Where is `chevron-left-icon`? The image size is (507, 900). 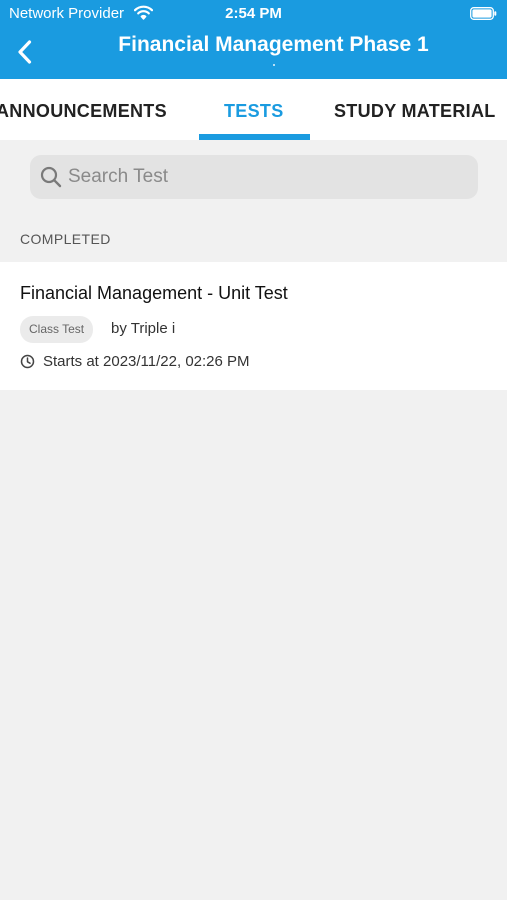 chevron-left-icon is located at coordinates (25, 52).